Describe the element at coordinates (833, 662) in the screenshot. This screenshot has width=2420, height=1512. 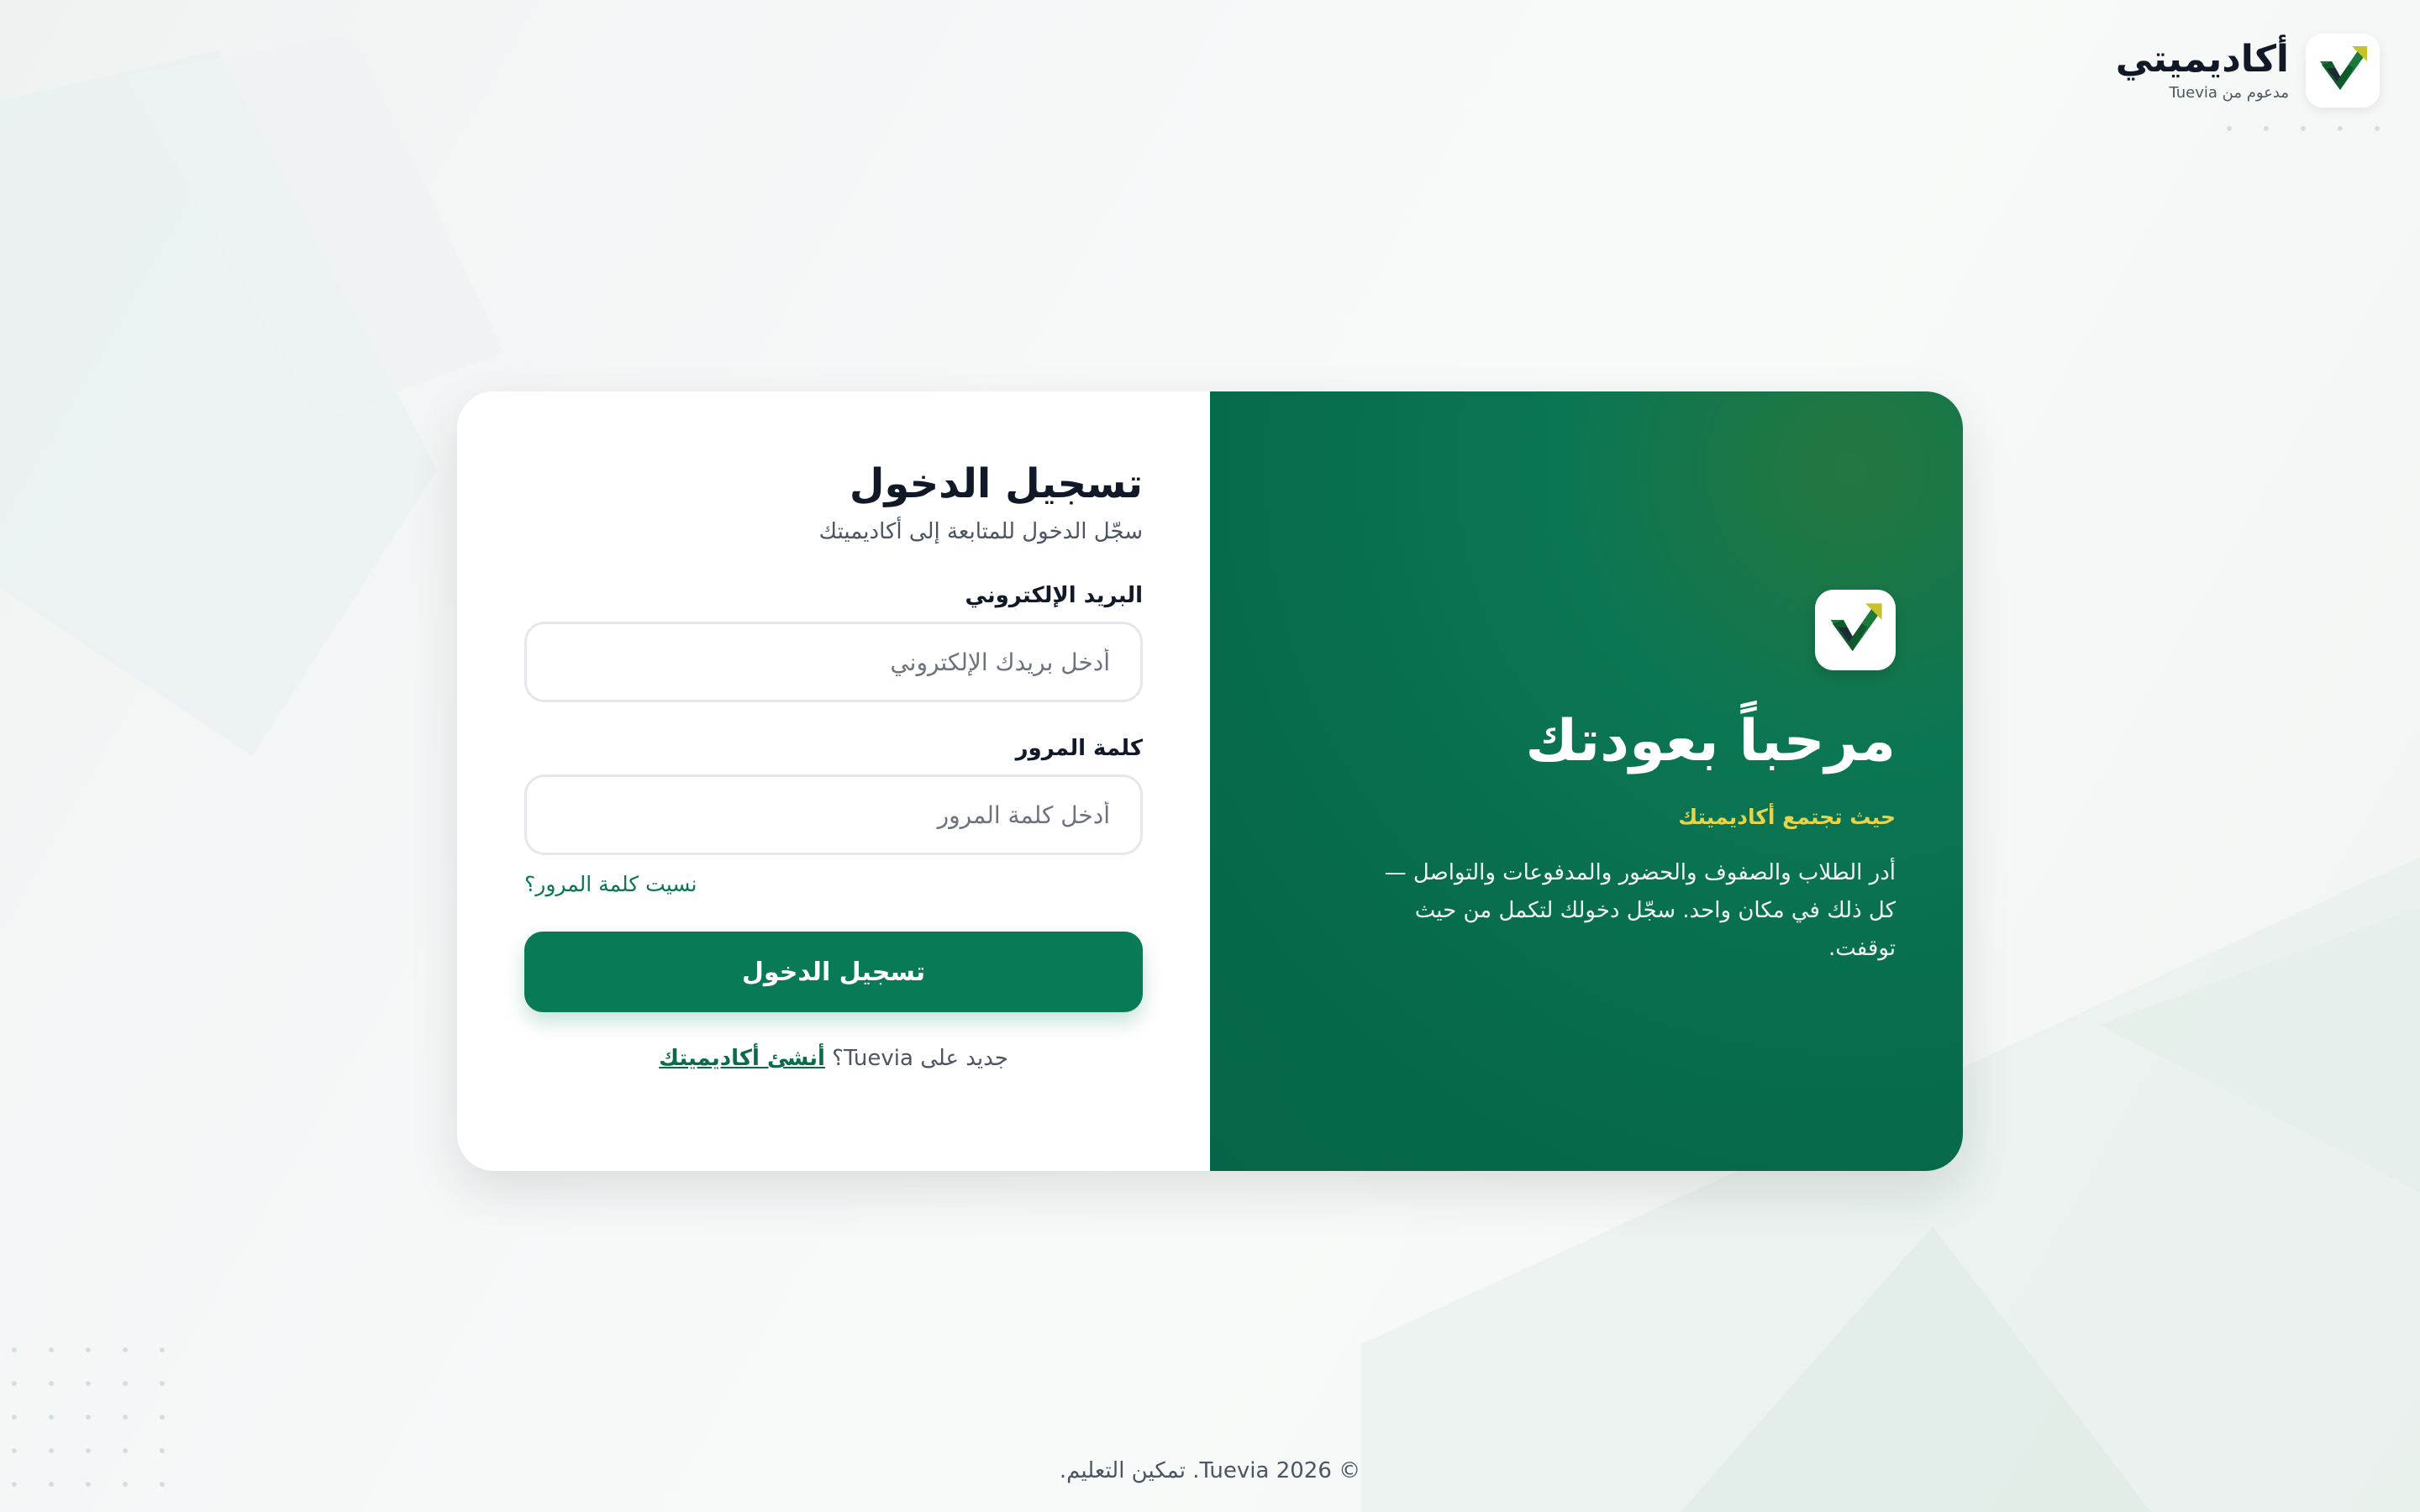
I see `email-field` at that location.